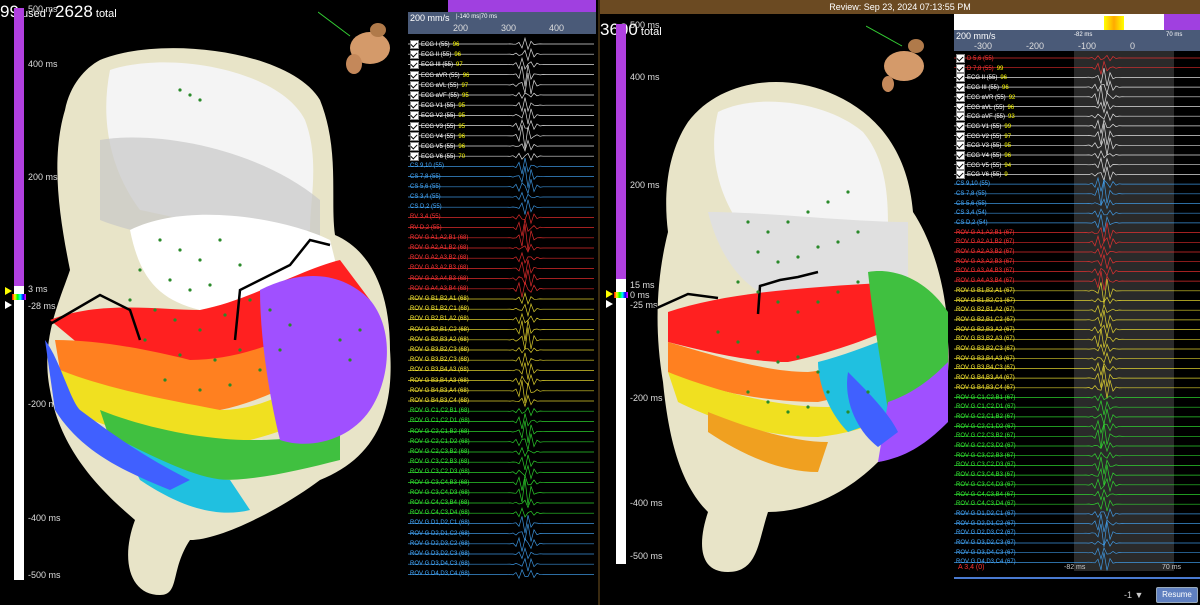 Image resolution: width=1200 pixels, height=605 pixels. I want to click on channel-row: ROV G C3,C2,D3 (67), so click(986, 465).